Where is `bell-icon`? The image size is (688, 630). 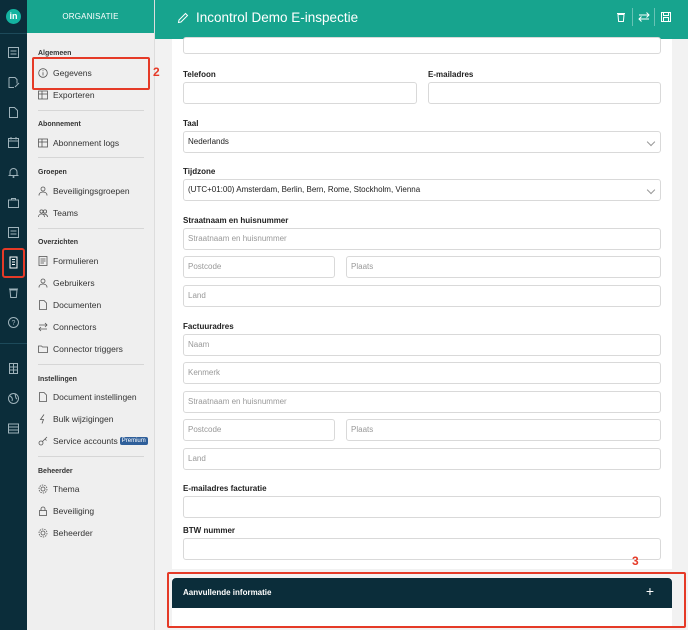
bell-icon is located at coordinates (13, 172).